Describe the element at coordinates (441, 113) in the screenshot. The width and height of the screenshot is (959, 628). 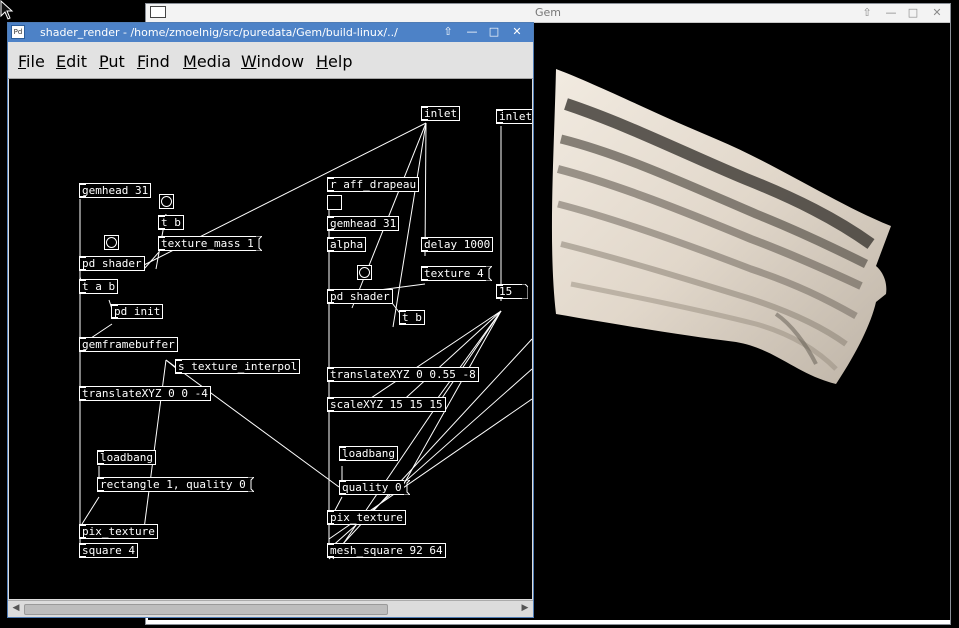
I see `obj-inlet-1: inlet` at that location.